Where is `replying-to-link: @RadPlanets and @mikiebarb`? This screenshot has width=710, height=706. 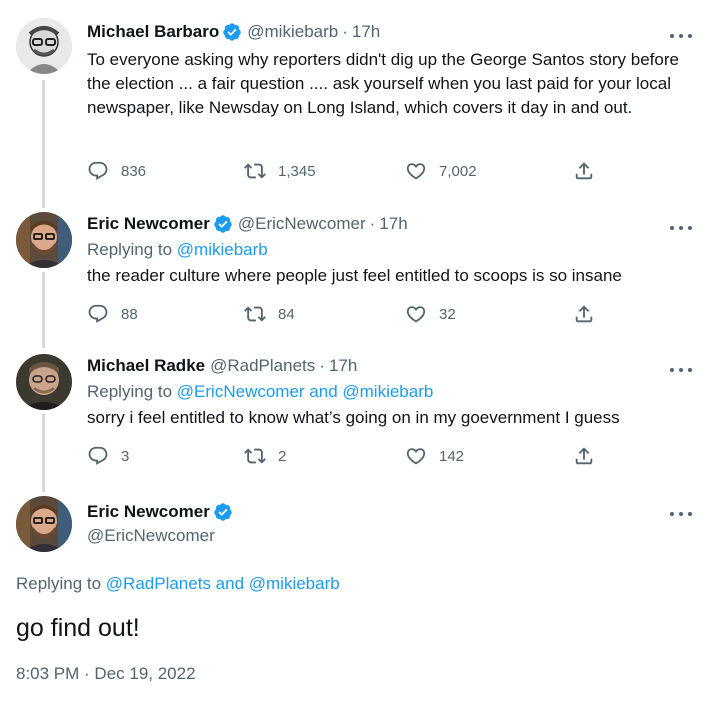 replying-to-link: @RadPlanets and @mikiebarb is located at coordinates (223, 583).